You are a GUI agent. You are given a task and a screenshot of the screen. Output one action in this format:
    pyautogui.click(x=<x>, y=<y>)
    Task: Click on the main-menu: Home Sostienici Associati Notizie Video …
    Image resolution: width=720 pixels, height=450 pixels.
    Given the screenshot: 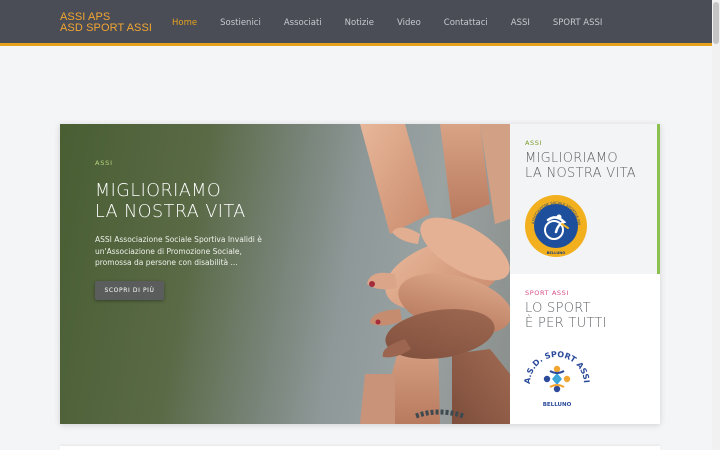 What is the action you would take?
    pyautogui.click(x=398, y=23)
    